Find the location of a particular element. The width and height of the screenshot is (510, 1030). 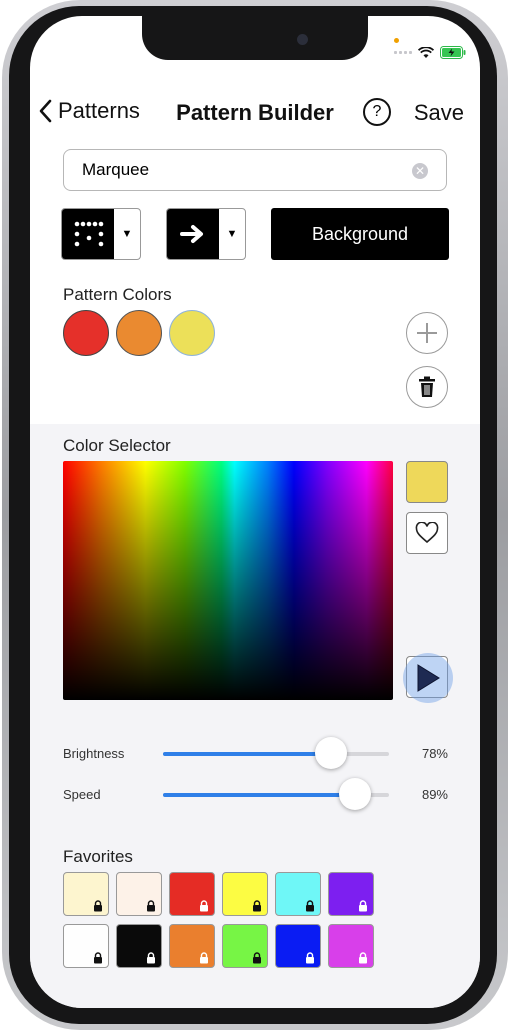

heart-icon is located at coordinates (427, 533).